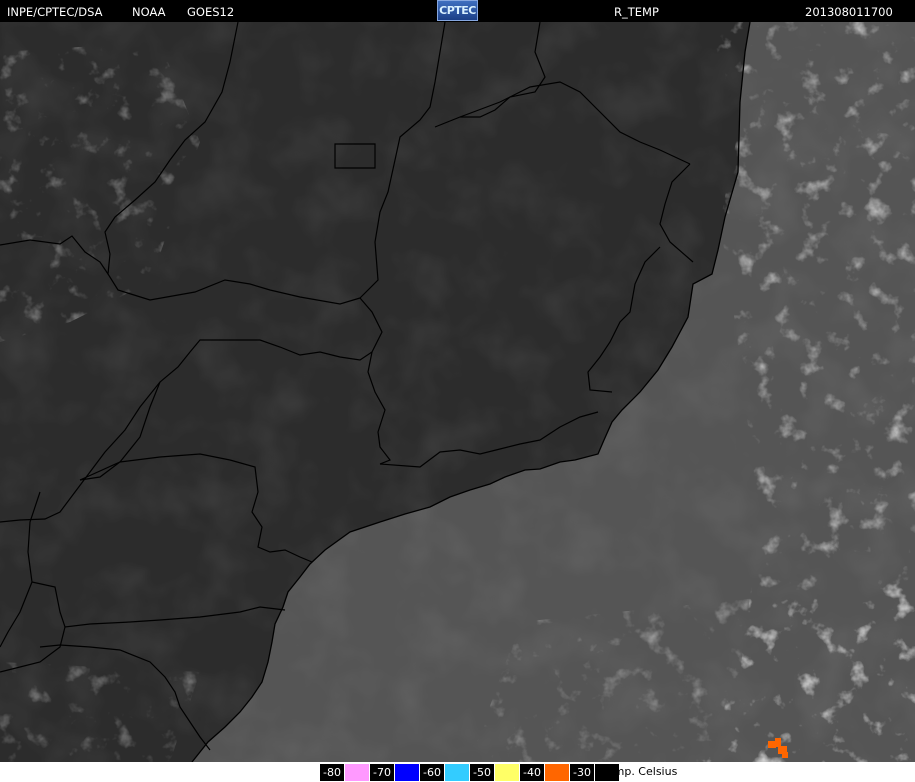 The width and height of the screenshot is (915, 782). What do you see at coordinates (149, 12) in the screenshot?
I see `provider-label: NOAA` at bounding box center [149, 12].